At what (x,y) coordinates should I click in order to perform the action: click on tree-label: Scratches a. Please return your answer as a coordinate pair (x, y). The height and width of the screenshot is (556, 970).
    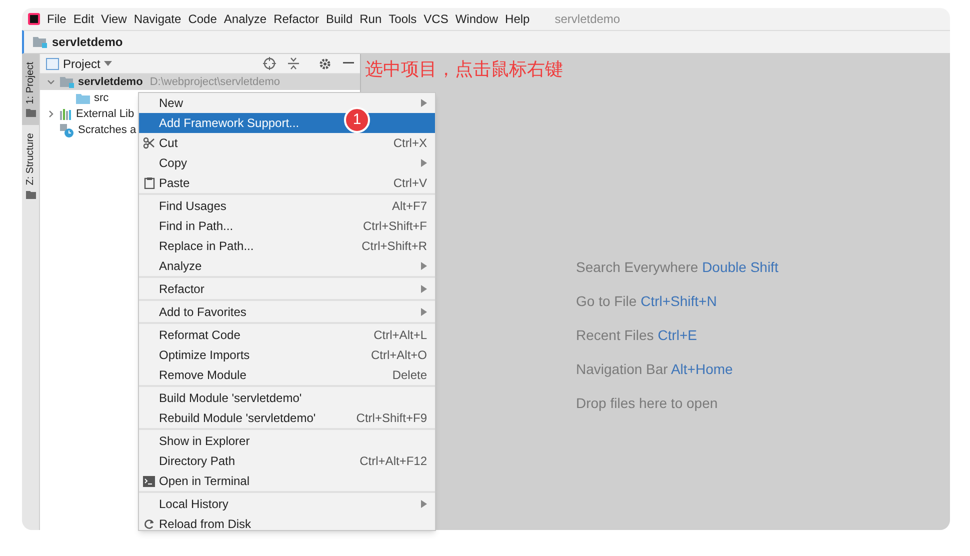
    Looking at the image, I should click on (107, 130).